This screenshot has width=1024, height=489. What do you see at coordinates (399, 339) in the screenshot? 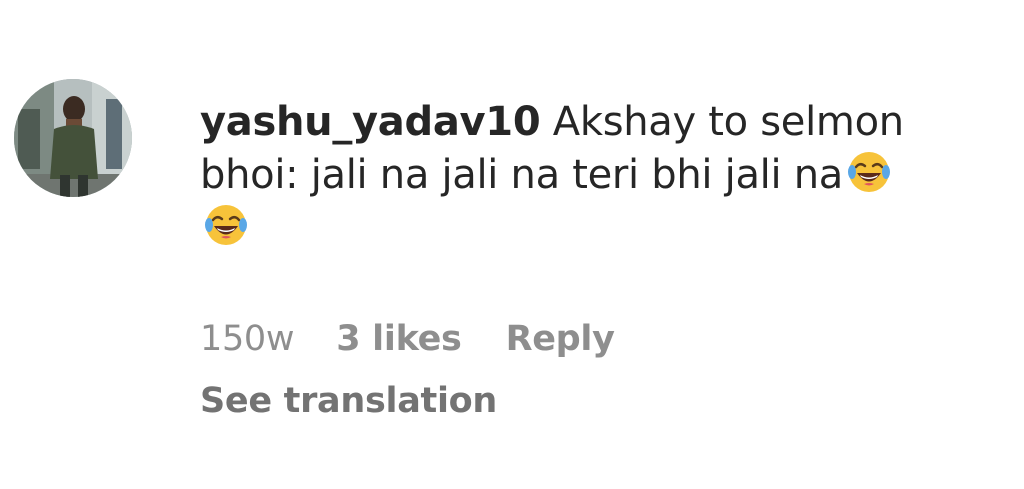
I see `likes-count: 3 likes` at bounding box center [399, 339].